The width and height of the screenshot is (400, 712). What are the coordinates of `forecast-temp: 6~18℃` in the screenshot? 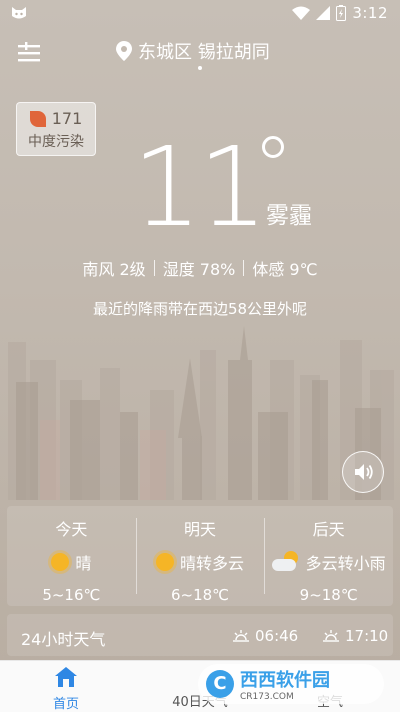 It's located at (200, 595).